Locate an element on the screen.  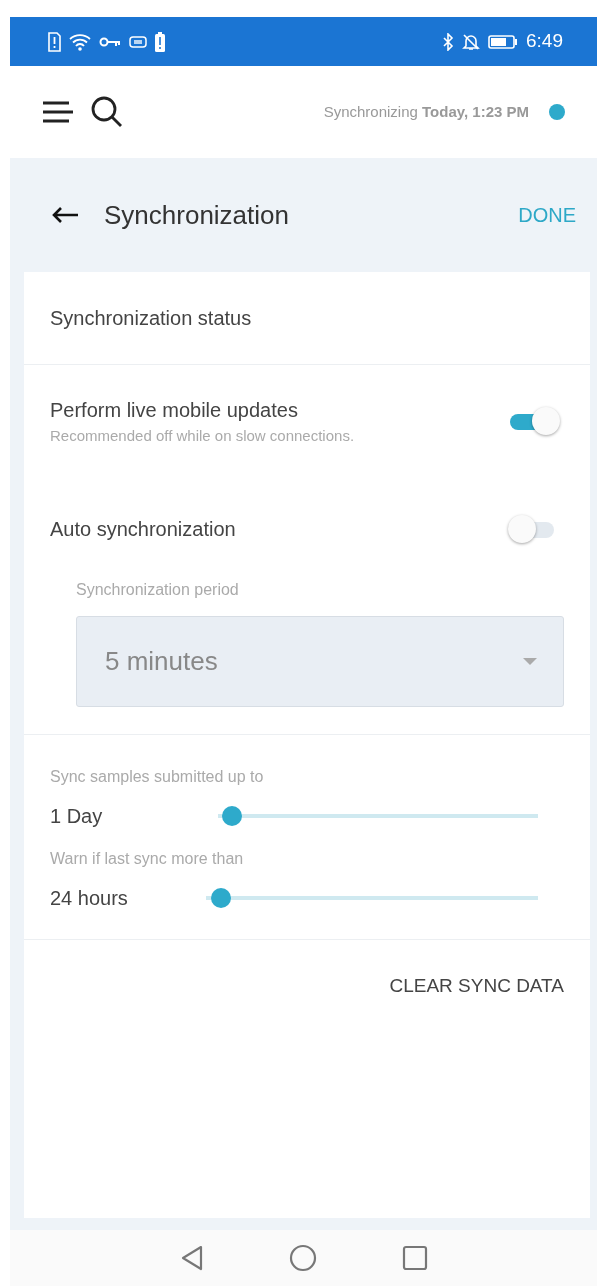
clock-time: 6:49 is located at coordinates (544, 41).